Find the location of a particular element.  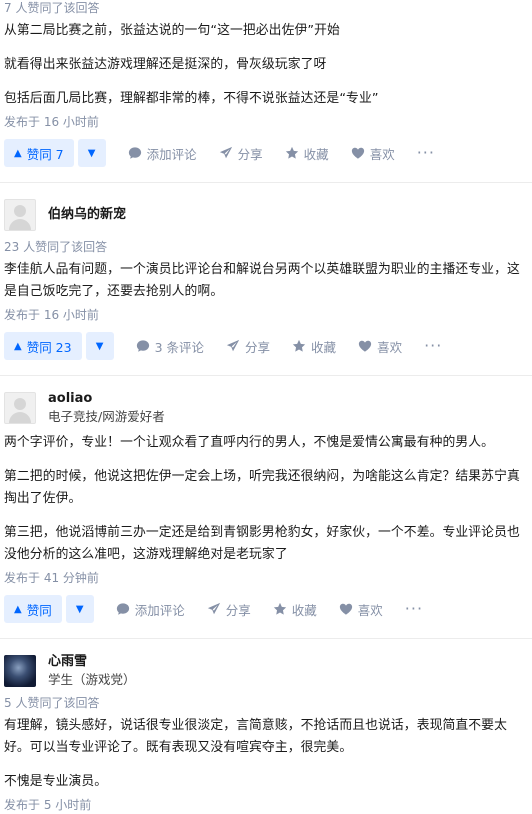

action-bar: ▲ 赞同 23 ▼ 3 条评论 分享 收藏 喜欢 ··· is located at coordinates (264, 346).